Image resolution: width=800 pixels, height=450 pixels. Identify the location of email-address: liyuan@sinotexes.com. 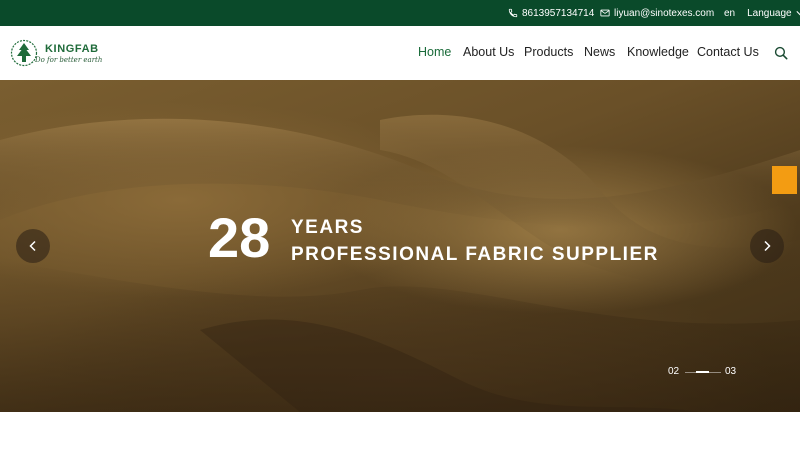
(664, 13).